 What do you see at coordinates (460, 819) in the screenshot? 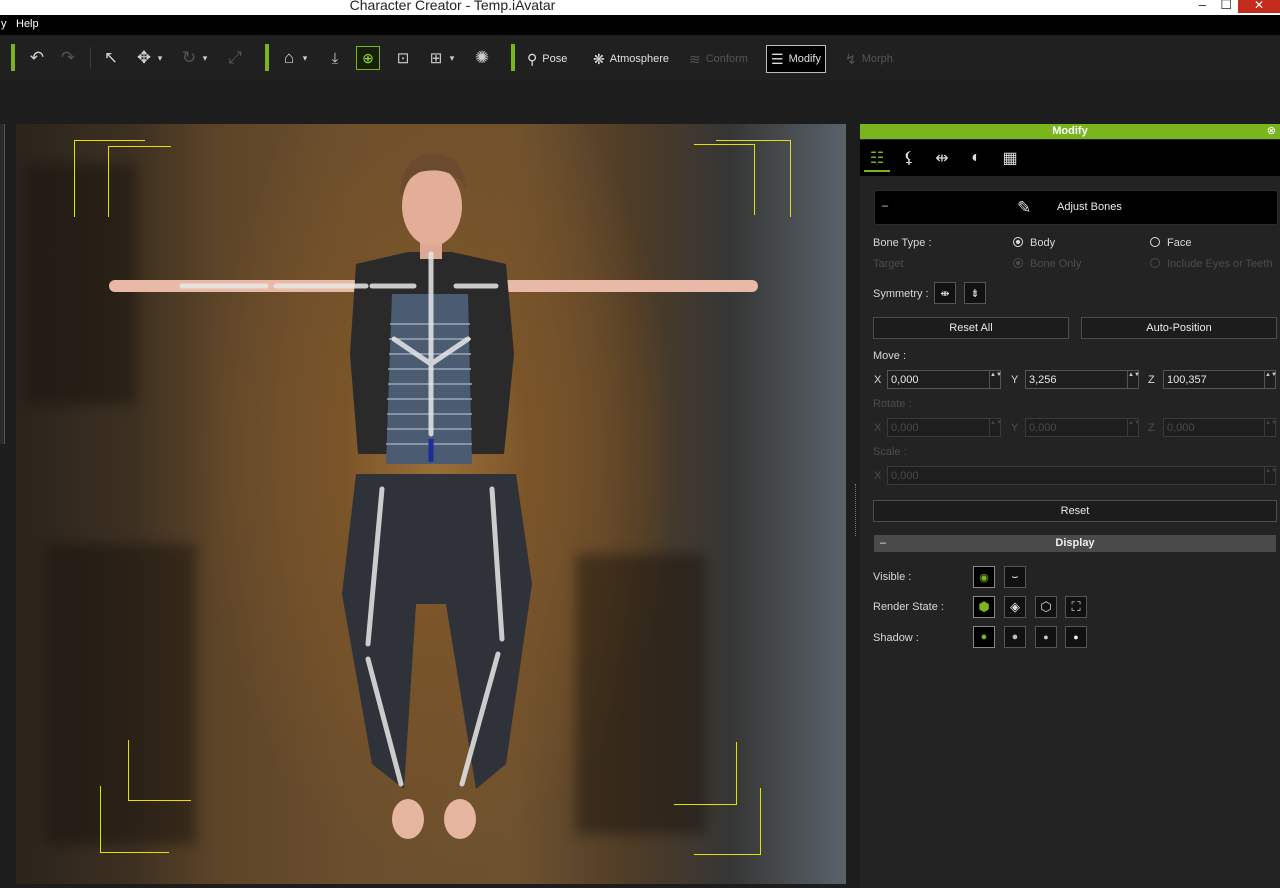
I see `right-foot` at bounding box center [460, 819].